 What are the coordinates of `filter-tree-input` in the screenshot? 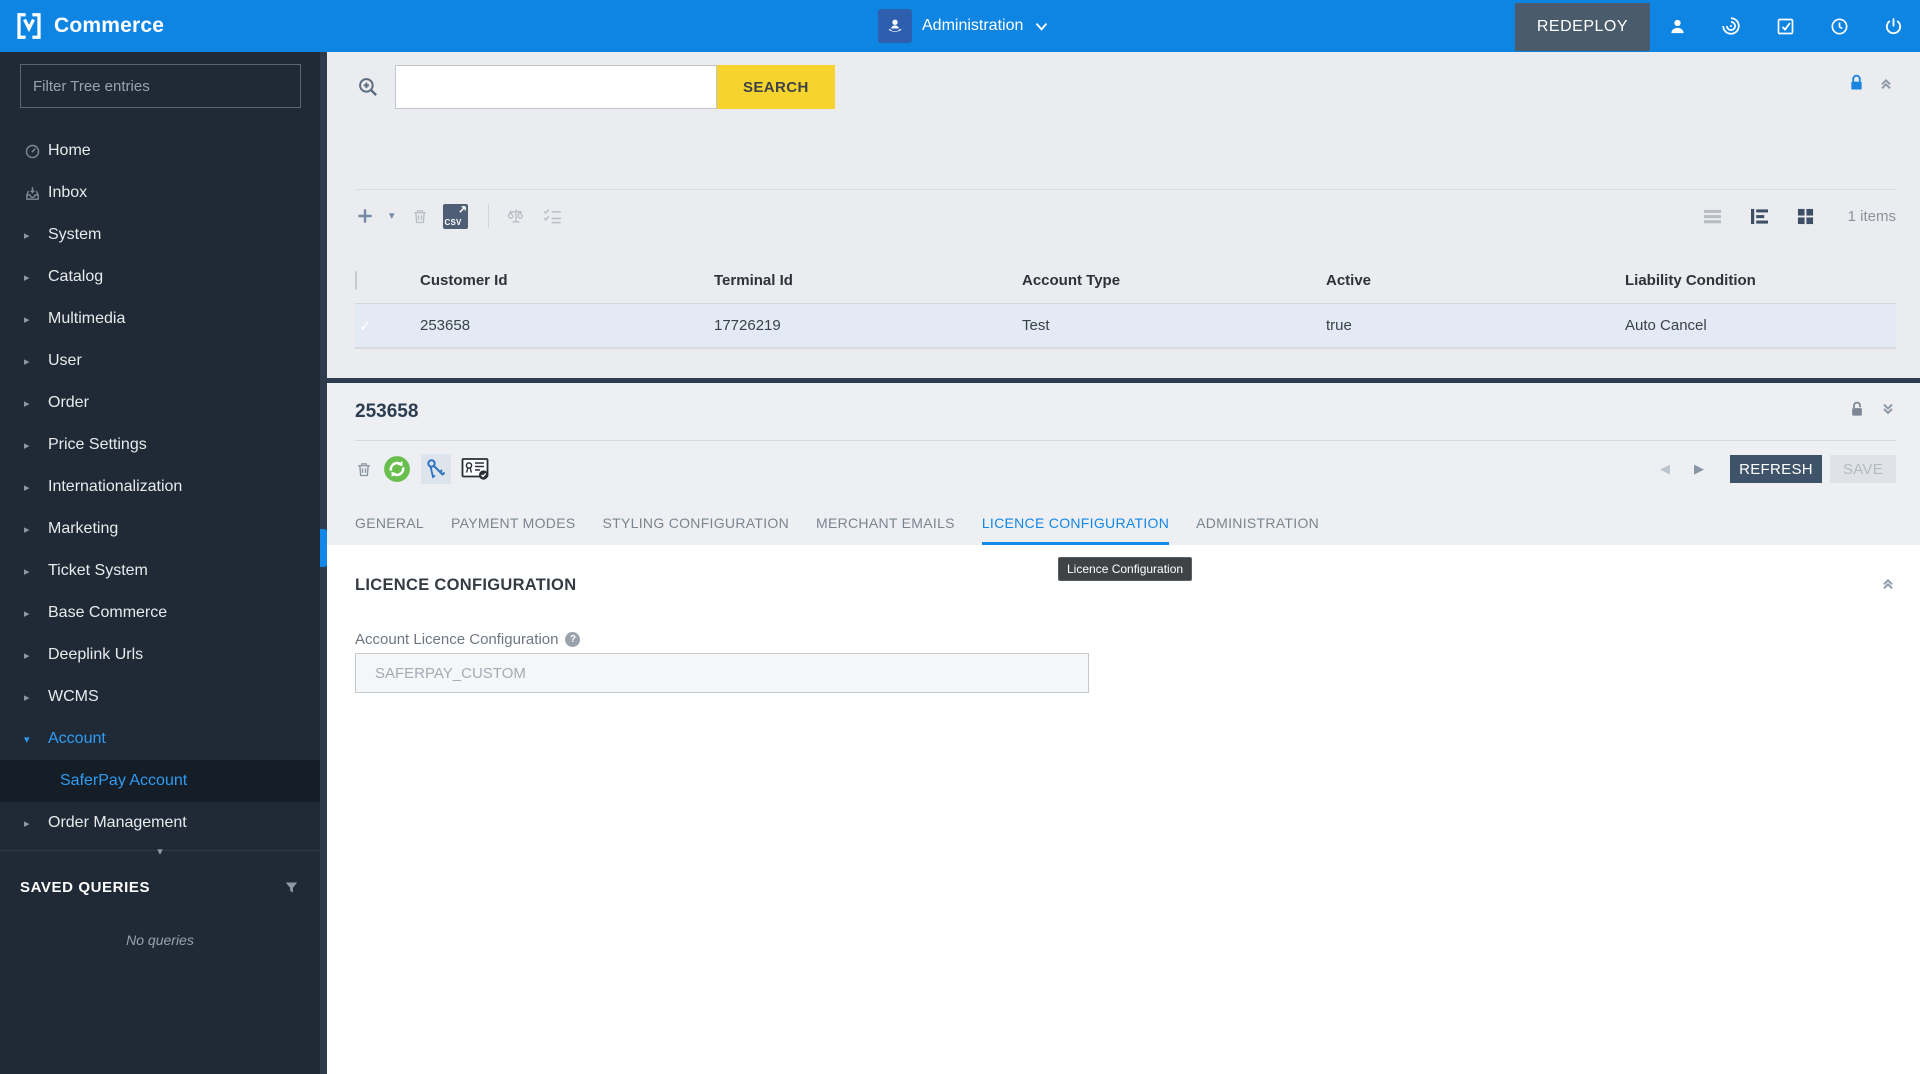 It's located at (160, 86).